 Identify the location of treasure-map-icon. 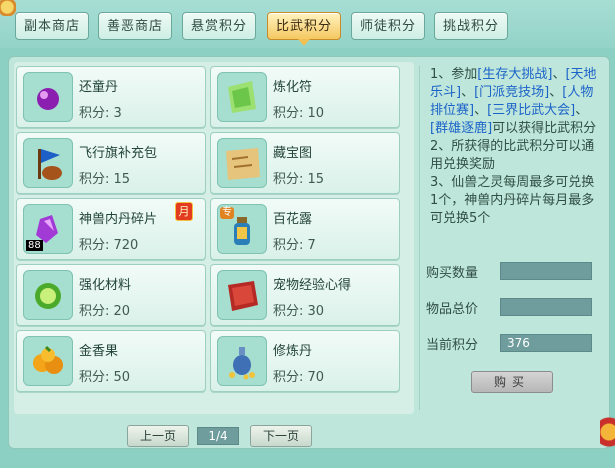
(242, 163).